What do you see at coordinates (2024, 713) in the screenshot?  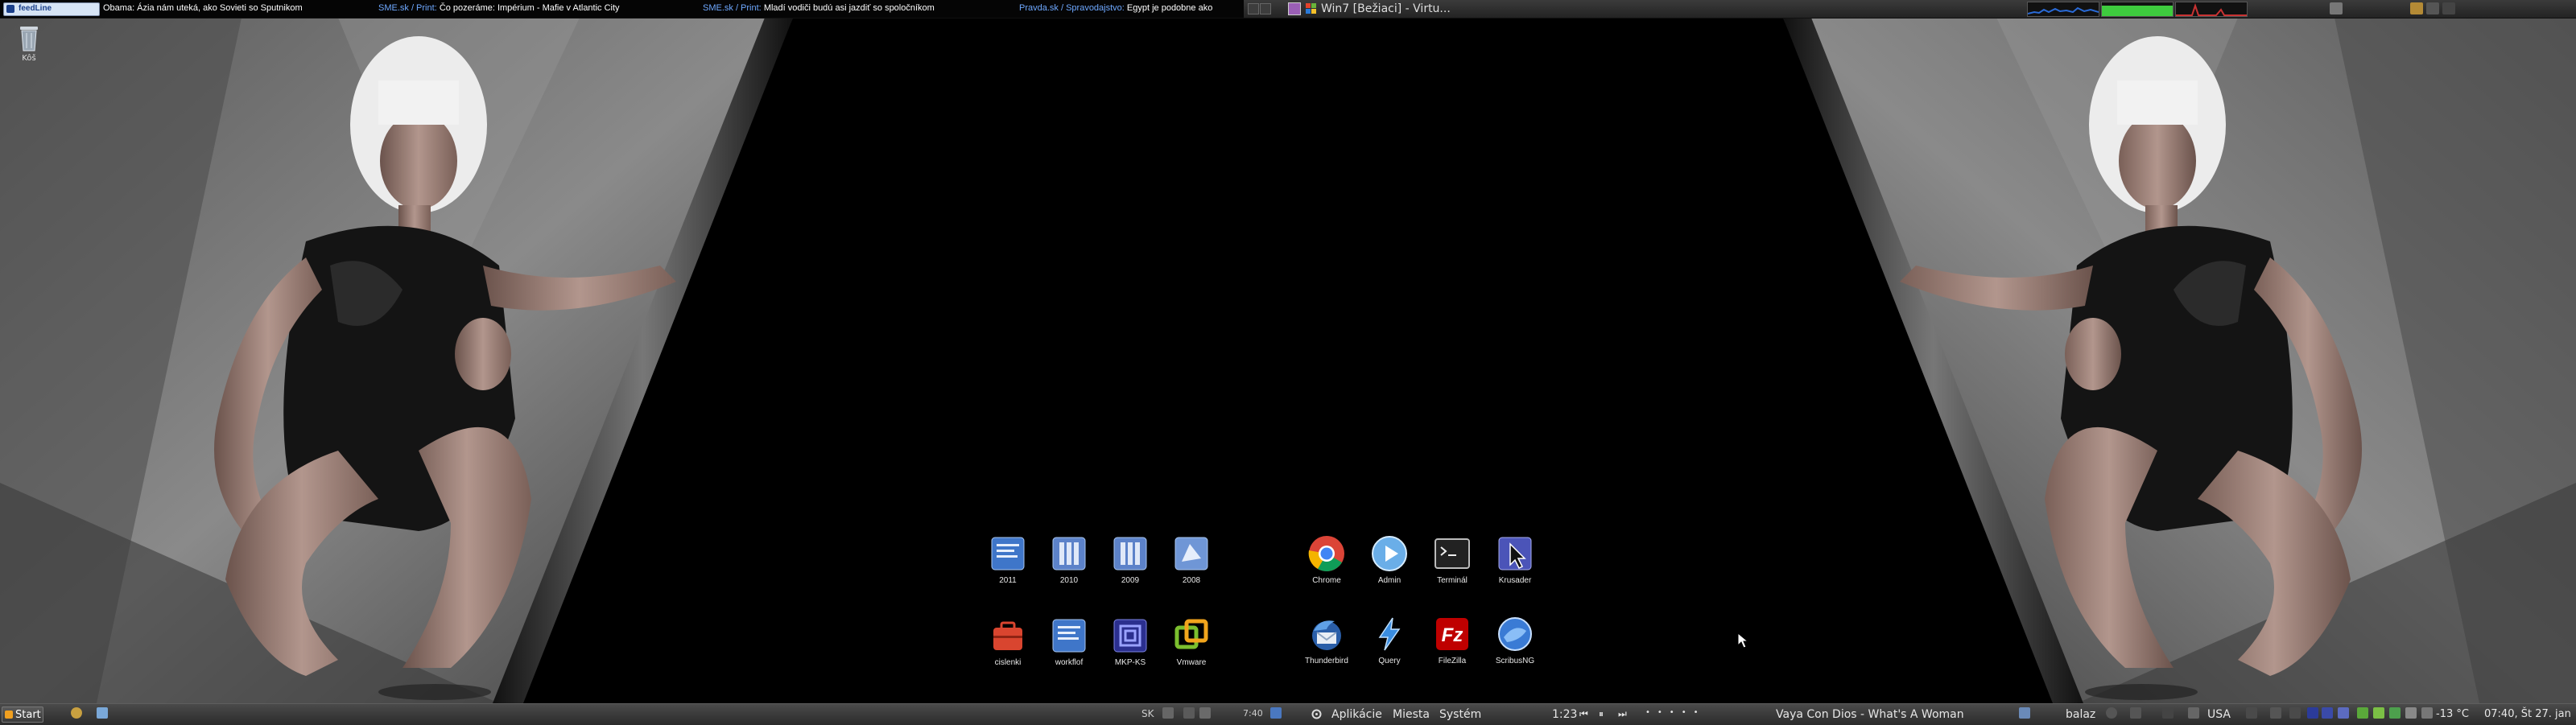 I see `user-icon` at bounding box center [2024, 713].